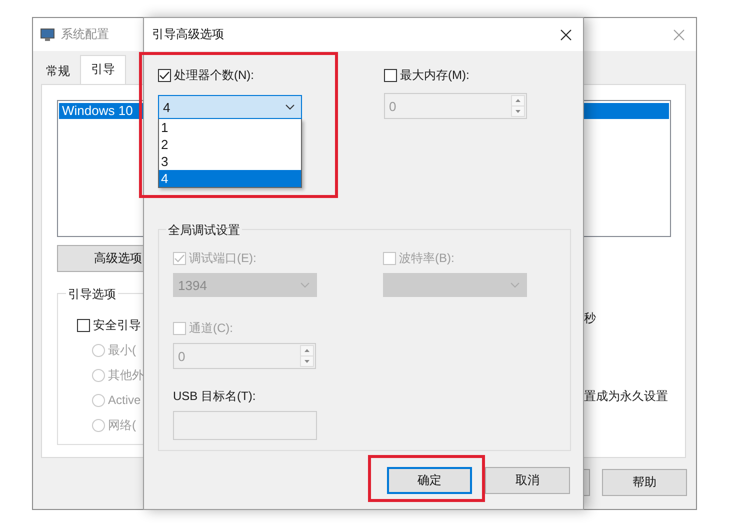 Image resolution: width=750 pixels, height=527 pixels. I want to click on cancel-button: 取消, so click(527, 480).